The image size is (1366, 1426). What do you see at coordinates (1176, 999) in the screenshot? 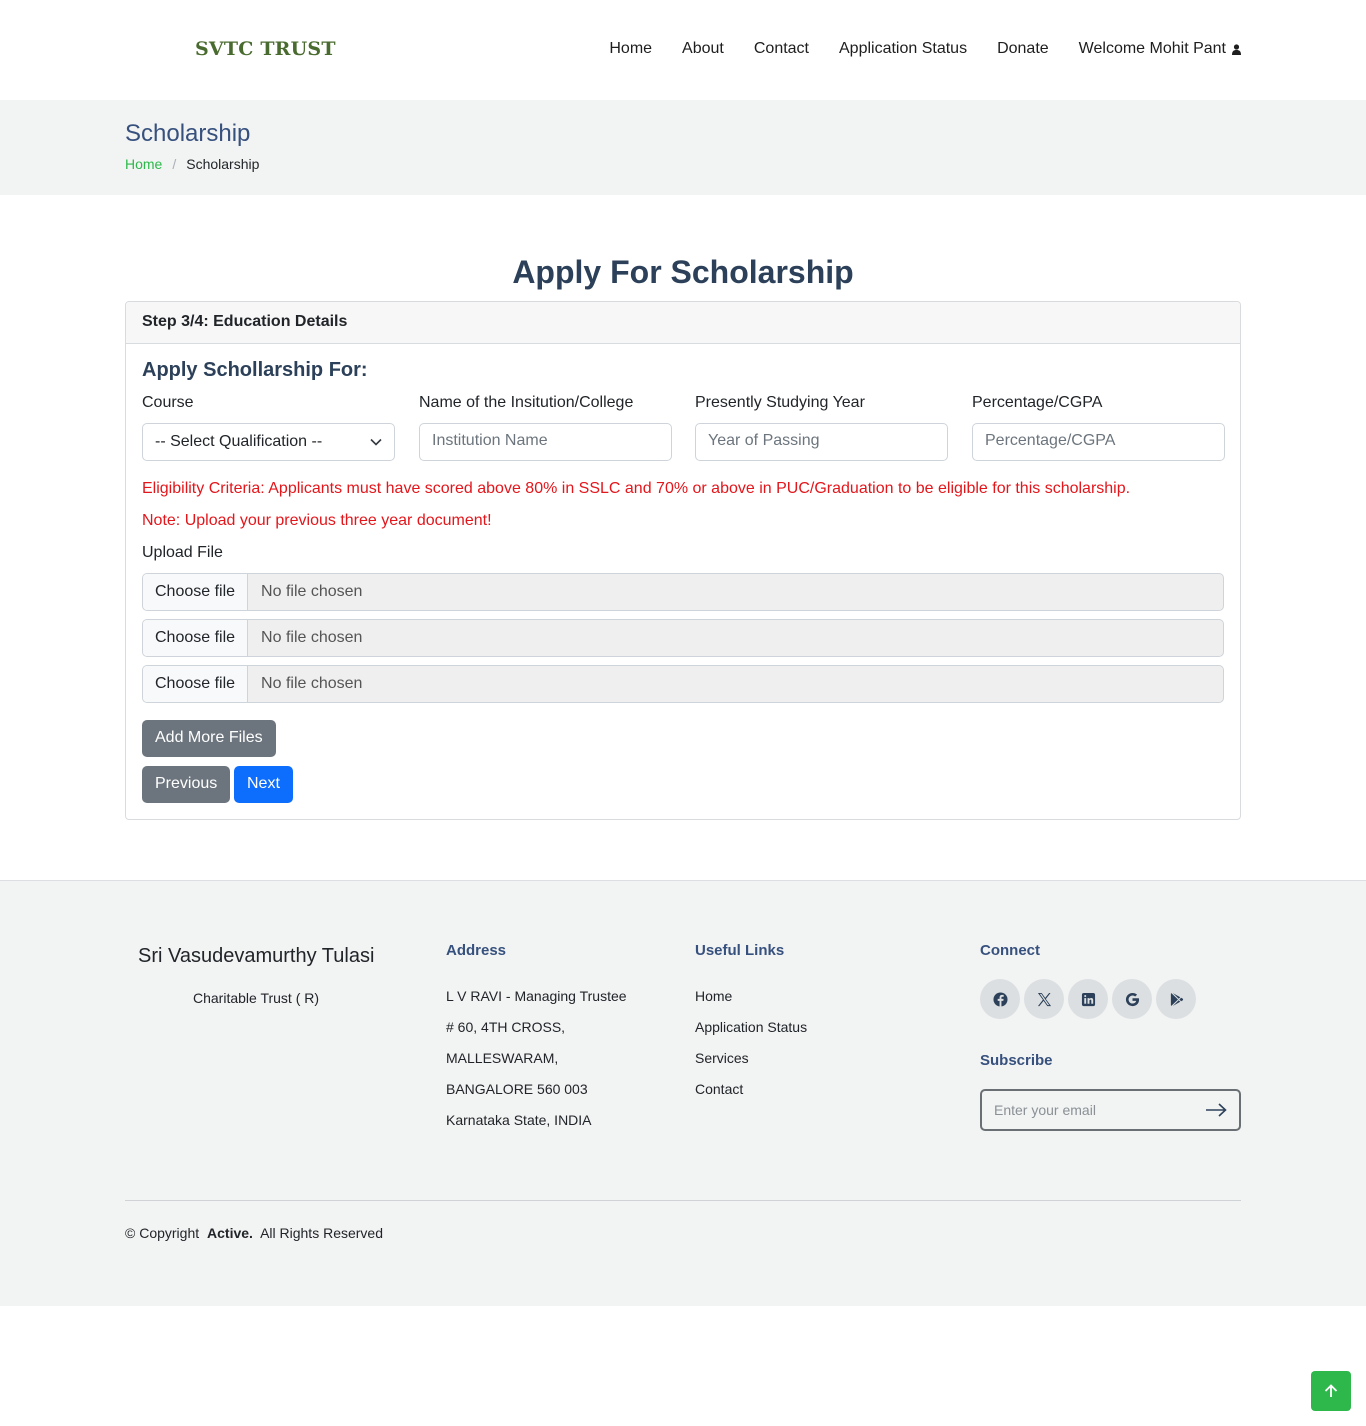
I see `google-play-icon` at bounding box center [1176, 999].